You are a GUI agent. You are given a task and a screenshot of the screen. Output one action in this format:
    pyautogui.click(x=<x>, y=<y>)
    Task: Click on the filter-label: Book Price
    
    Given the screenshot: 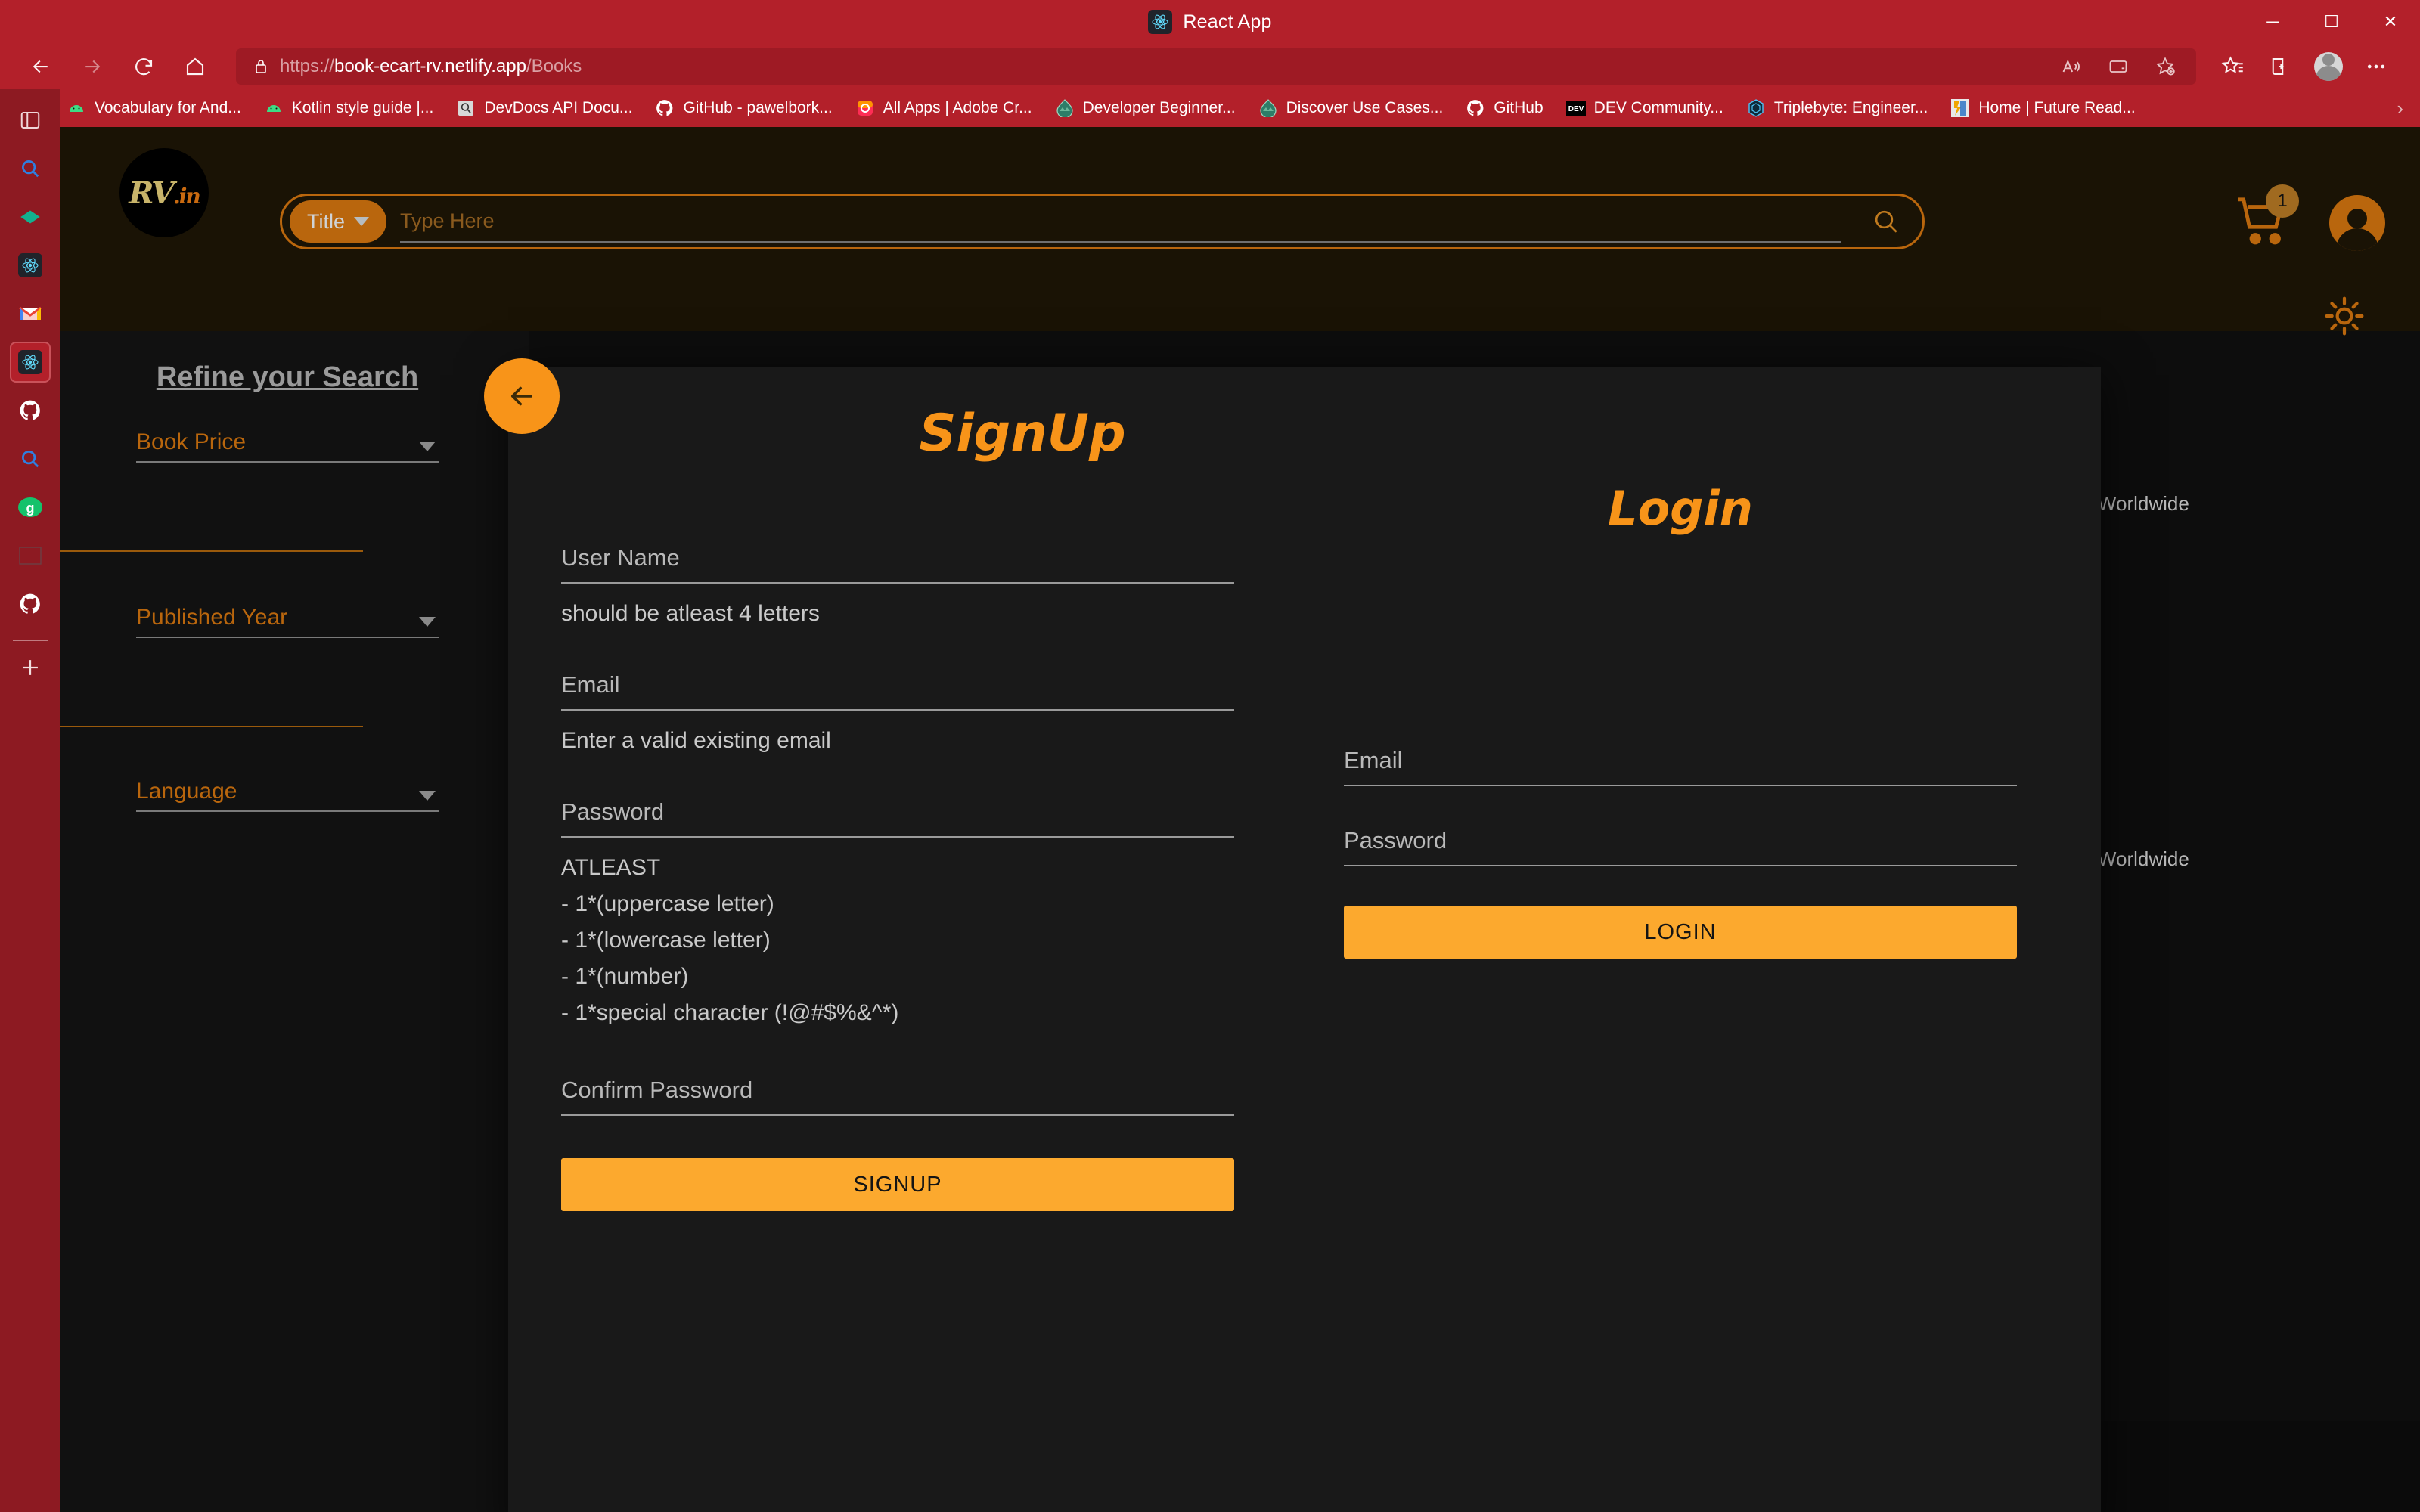 What is the action you would take?
    pyautogui.click(x=191, y=441)
    